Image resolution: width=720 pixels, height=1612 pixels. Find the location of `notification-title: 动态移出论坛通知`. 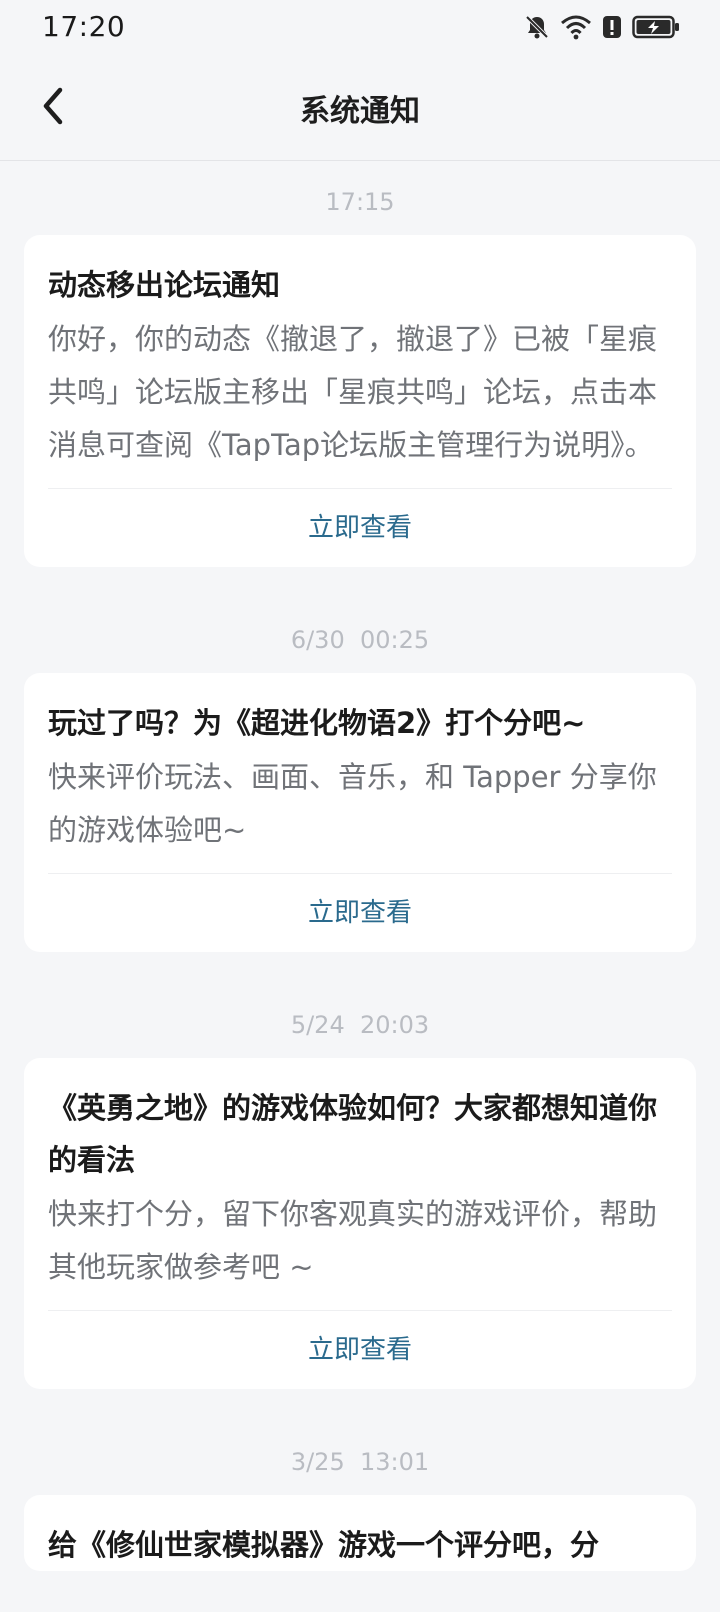

notification-title: 动态移出论坛通知 is located at coordinates (164, 285).